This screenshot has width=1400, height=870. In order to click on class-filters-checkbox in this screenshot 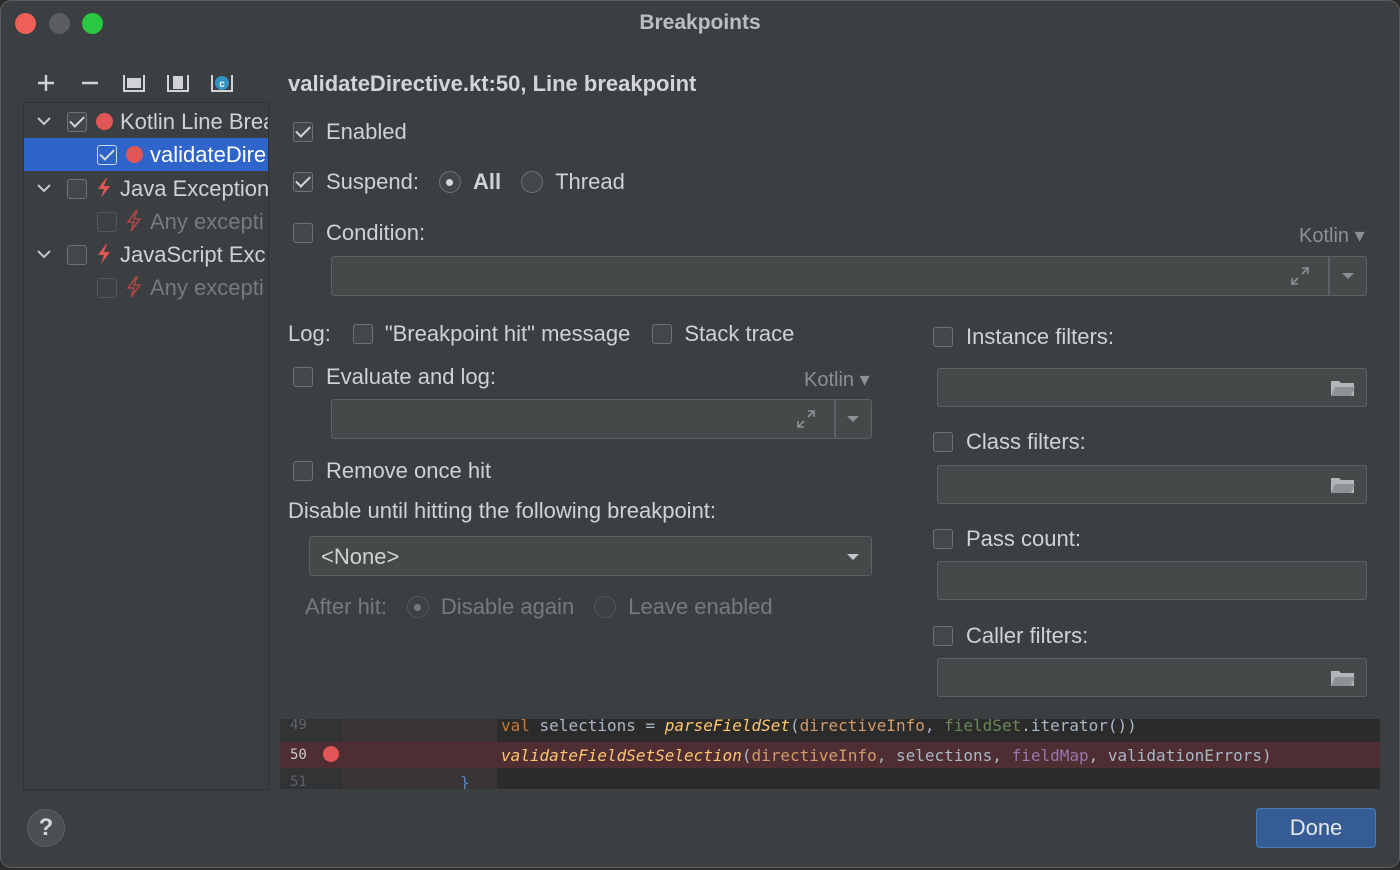, I will do `click(943, 442)`.